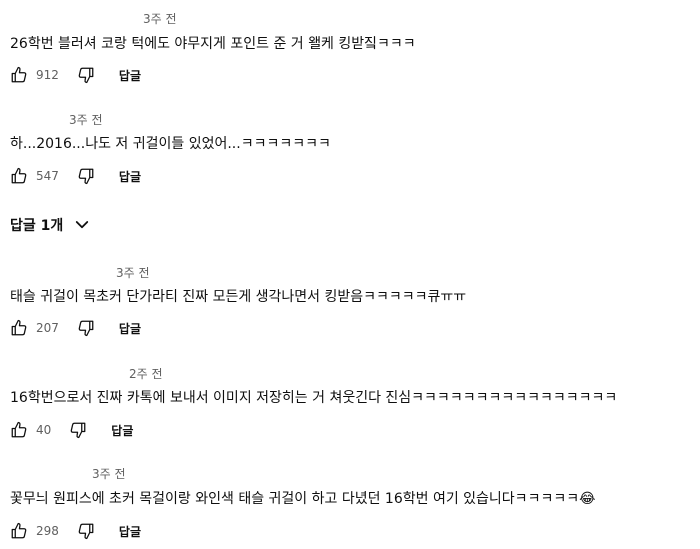  Describe the element at coordinates (82, 225) in the screenshot. I see `chevron-down-icon` at that location.